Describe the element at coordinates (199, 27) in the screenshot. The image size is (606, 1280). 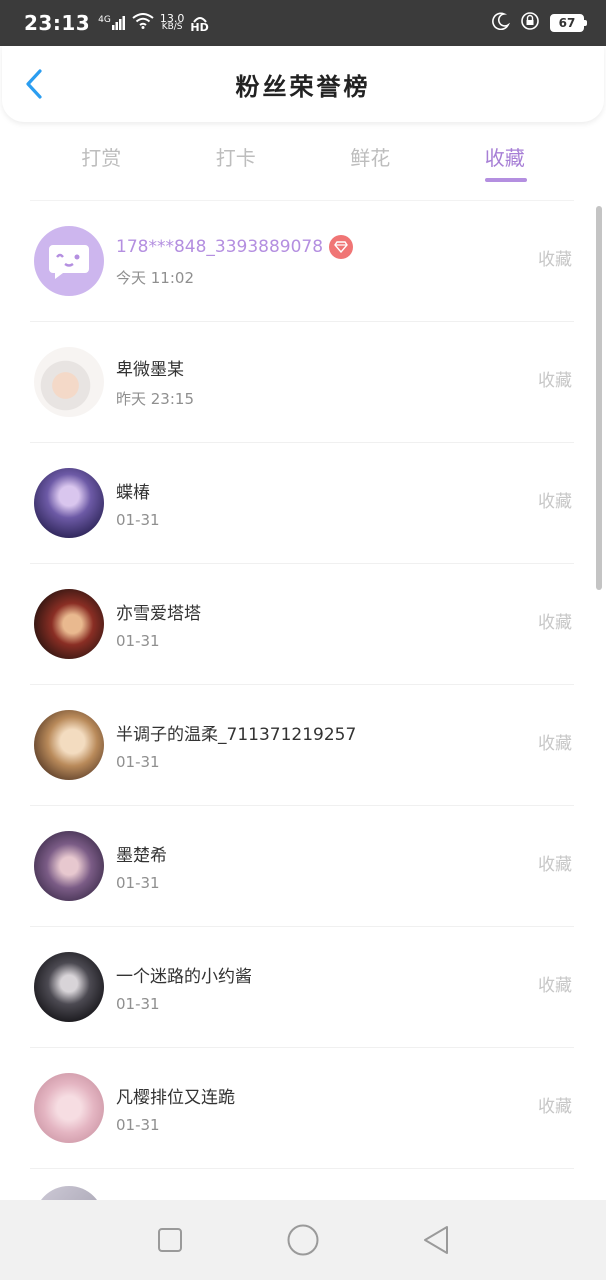
I see `hd-label: HD` at that location.